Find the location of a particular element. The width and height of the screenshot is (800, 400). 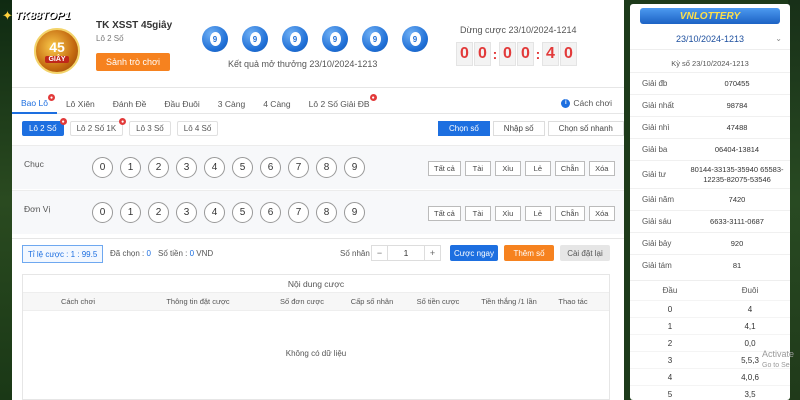

tab-label: Đầu Đuôi is located at coordinates (182, 104).